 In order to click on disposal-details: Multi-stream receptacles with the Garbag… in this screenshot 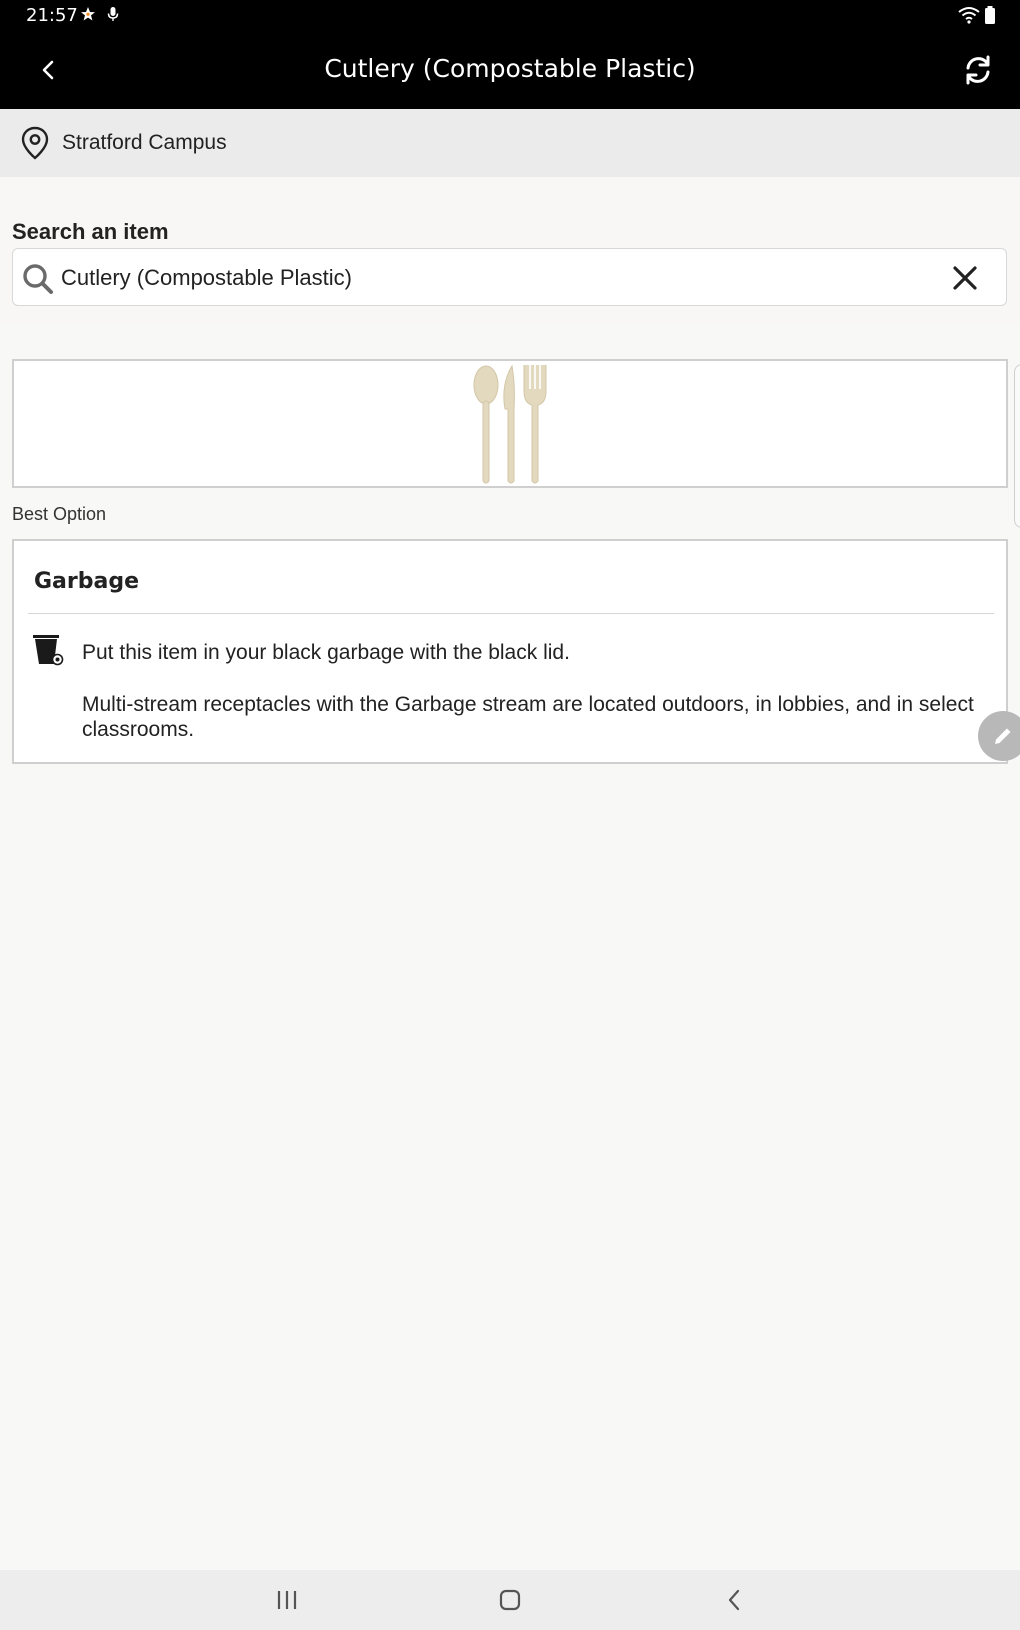, I will do `click(528, 717)`.